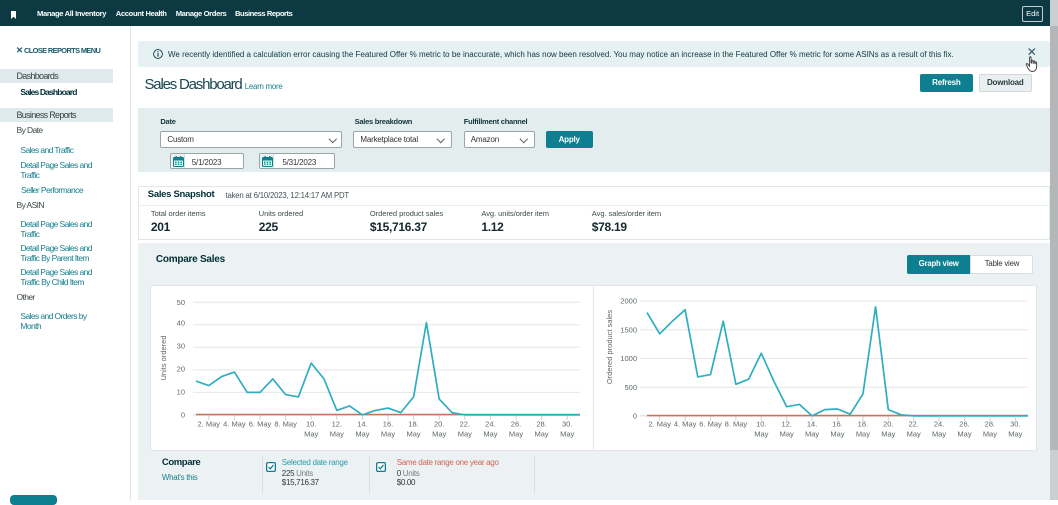  Describe the element at coordinates (181, 391) in the screenshot. I see `svg-text: 10` at that location.